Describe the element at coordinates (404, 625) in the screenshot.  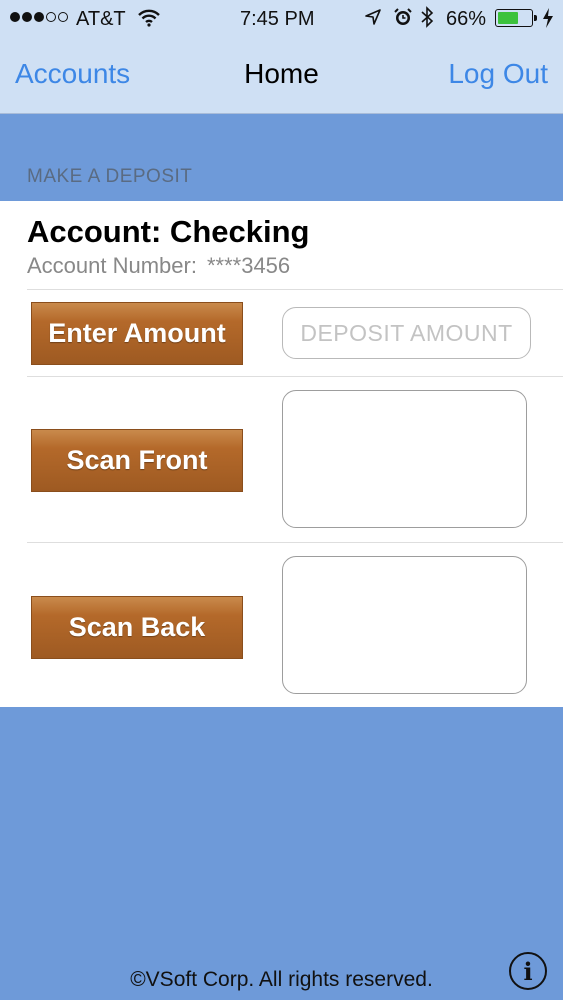
I see `back-check-image` at that location.